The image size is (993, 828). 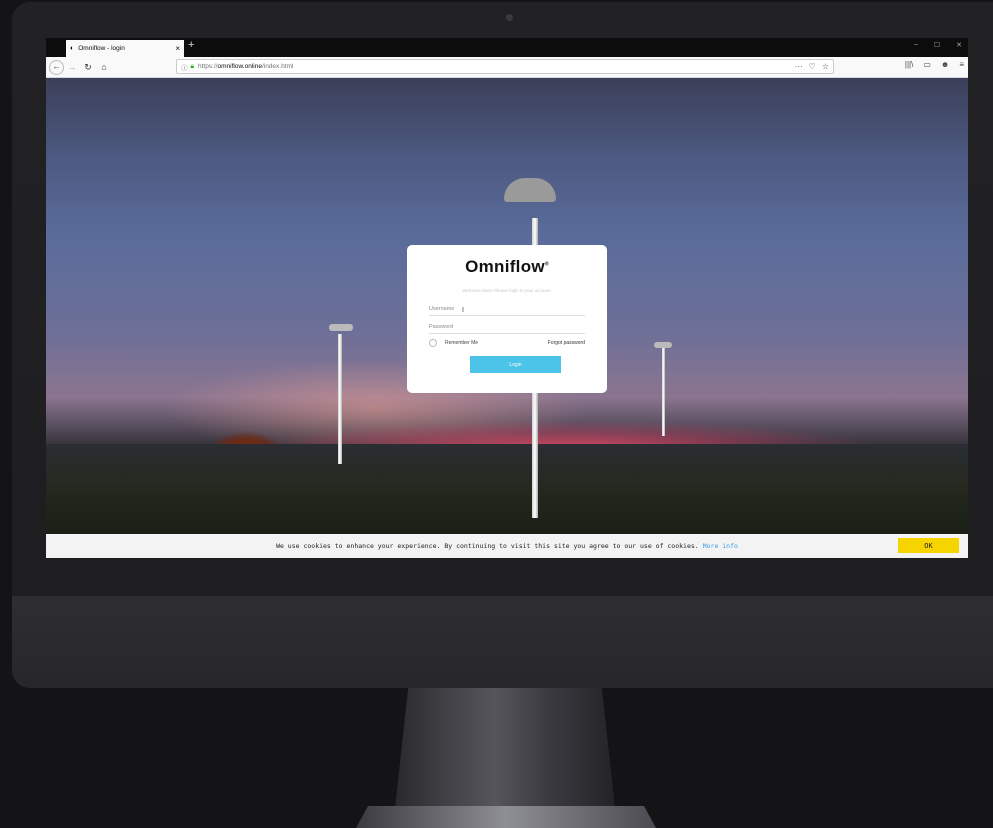 I want to click on lamp-post-left, so click(x=340, y=399).